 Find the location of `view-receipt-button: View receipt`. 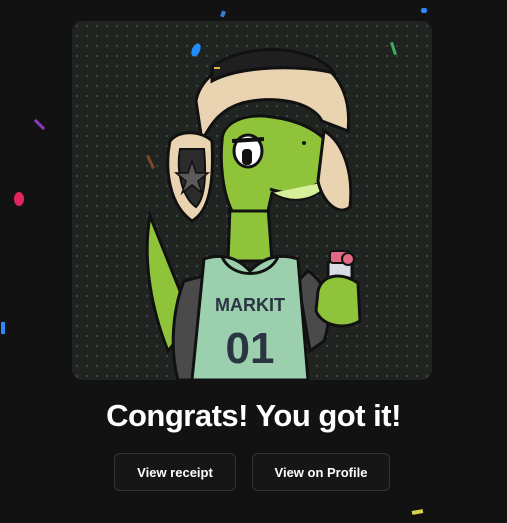

view-receipt-button: View receipt is located at coordinates (175, 472).